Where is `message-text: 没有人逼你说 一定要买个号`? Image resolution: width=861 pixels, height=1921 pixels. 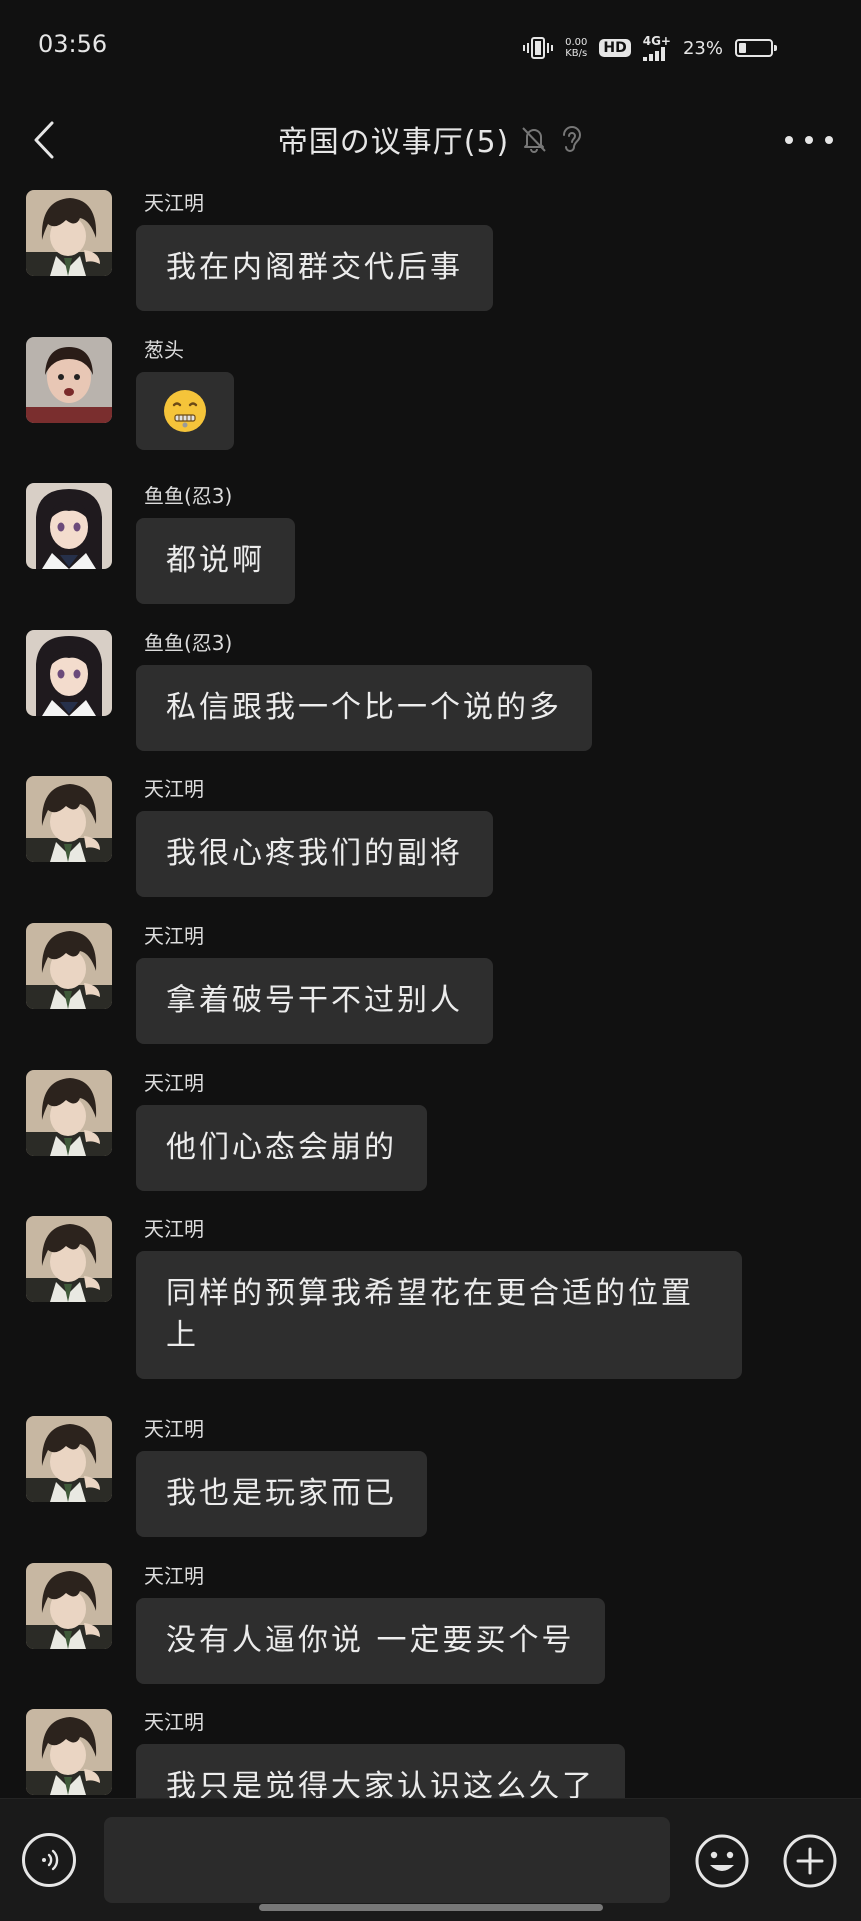
message-text: 没有人逼你说 一定要买个号 is located at coordinates (370, 1640).